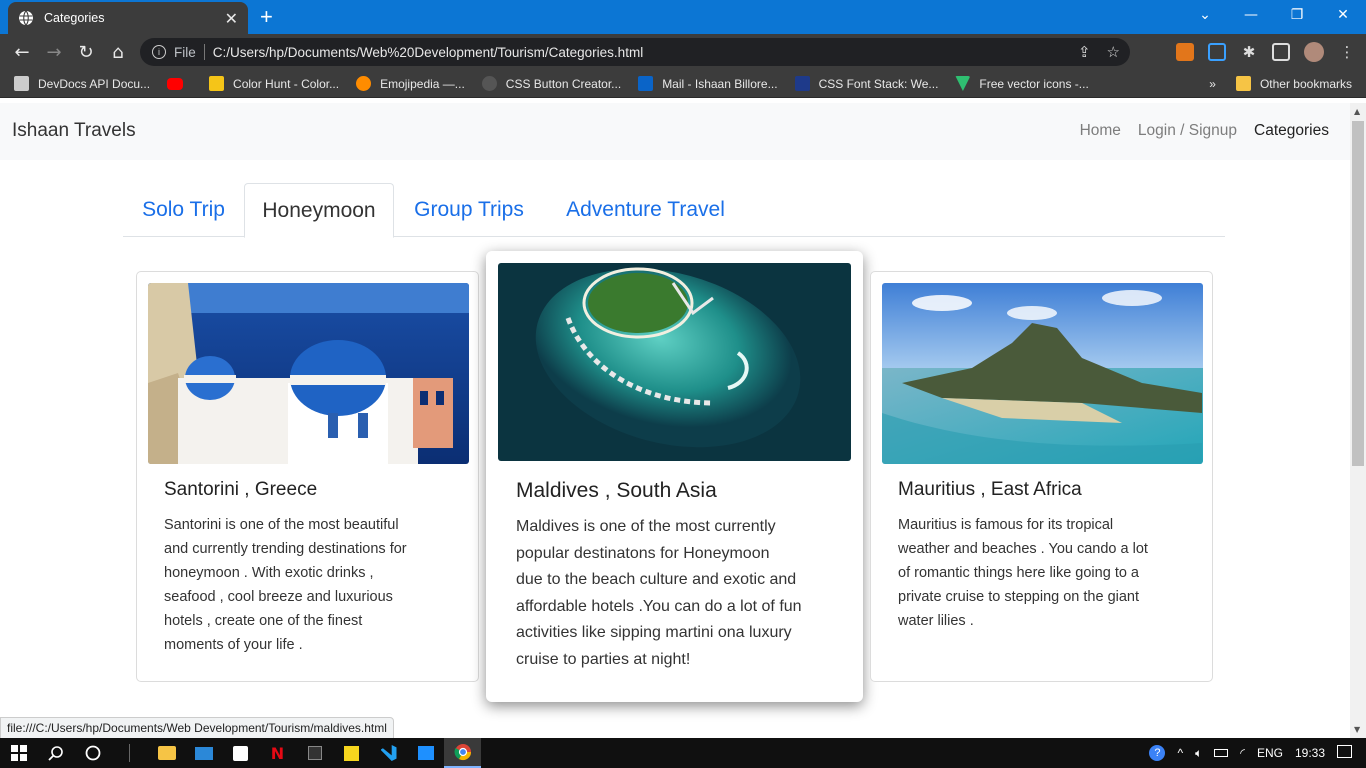  What do you see at coordinates (1242, 753) in the screenshot?
I see `wifi-icon: ◜` at bounding box center [1242, 753].